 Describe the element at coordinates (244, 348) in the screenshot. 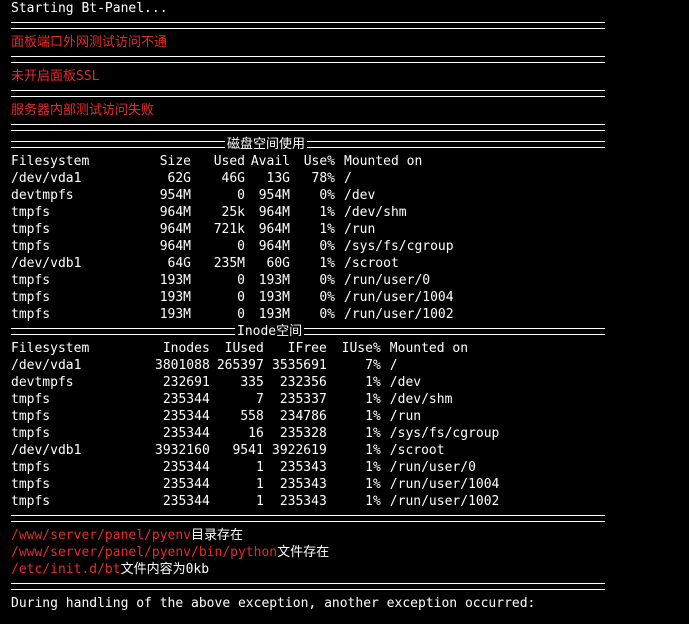

I see `header-iused: IUsed` at that location.